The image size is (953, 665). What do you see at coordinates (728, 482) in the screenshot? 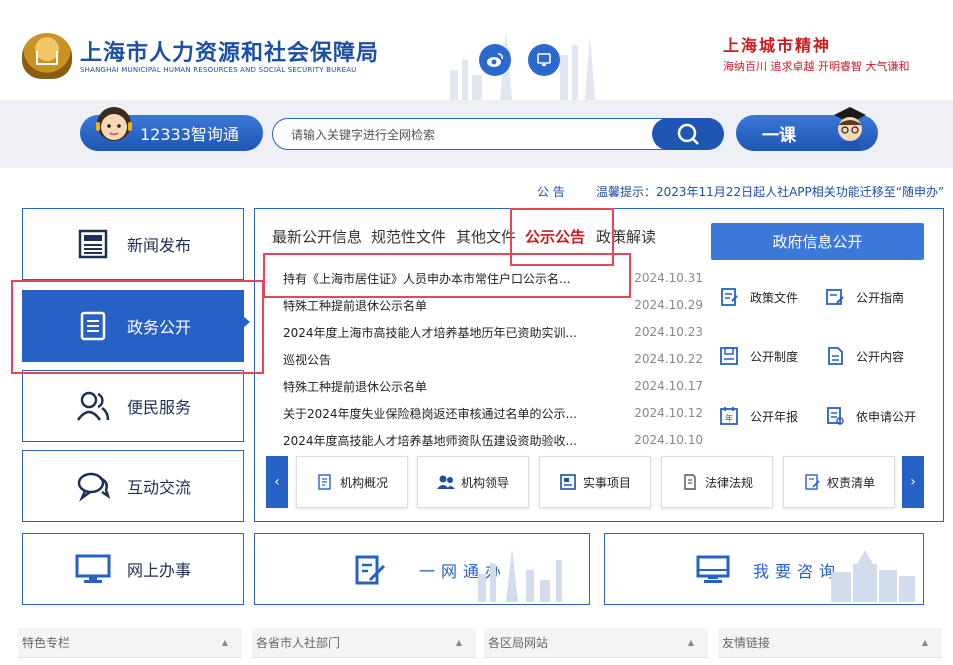
I see `shortcut-label: 法律法规` at bounding box center [728, 482].